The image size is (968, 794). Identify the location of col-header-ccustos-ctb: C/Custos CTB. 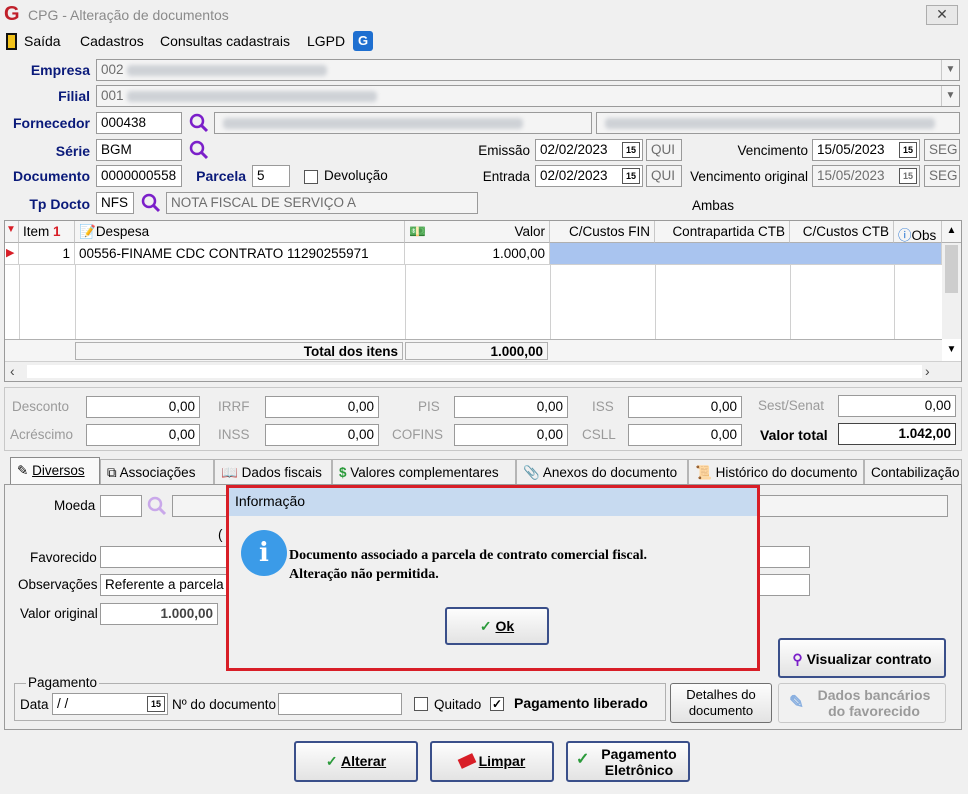
(842, 232).